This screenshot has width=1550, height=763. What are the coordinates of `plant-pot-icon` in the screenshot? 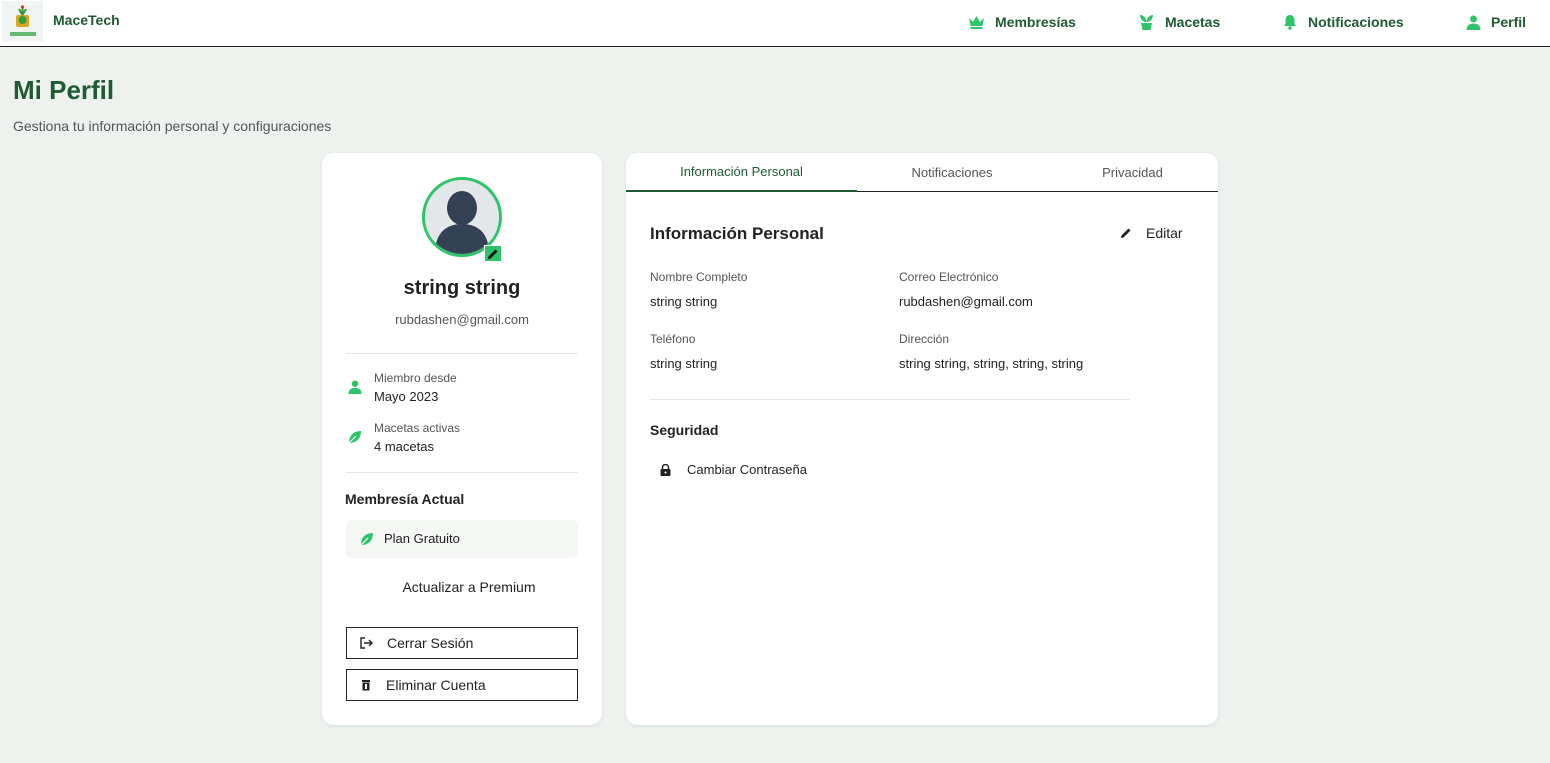 It's located at (1146, 22).